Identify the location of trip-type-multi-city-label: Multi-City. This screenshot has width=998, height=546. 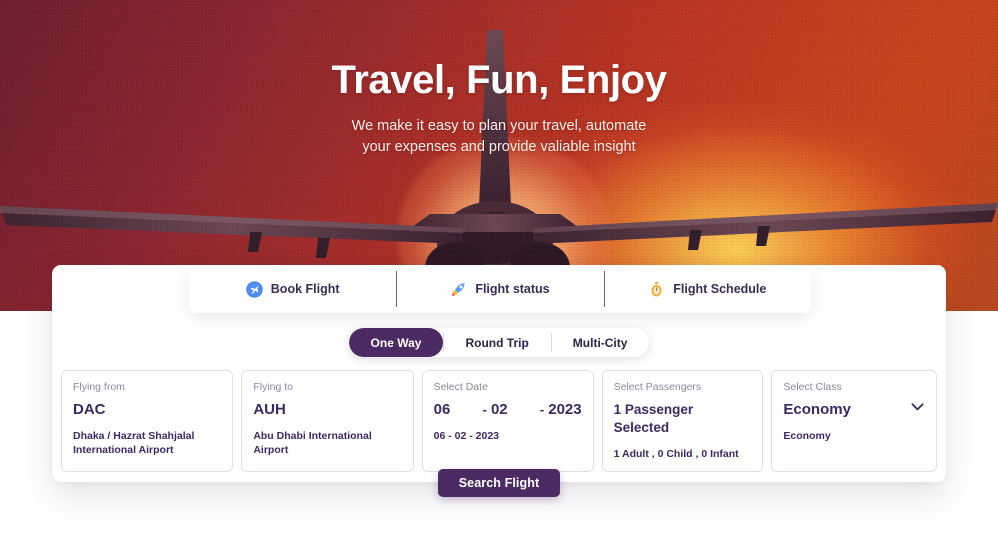
(600, 342).